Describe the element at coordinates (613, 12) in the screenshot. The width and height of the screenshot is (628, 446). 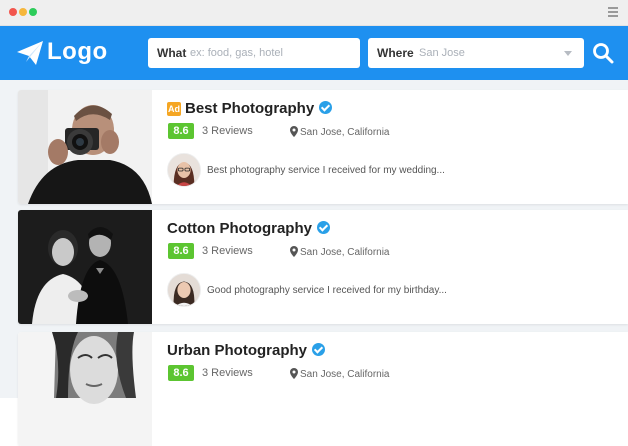
I see `hamburger-menu-icon` at that location.